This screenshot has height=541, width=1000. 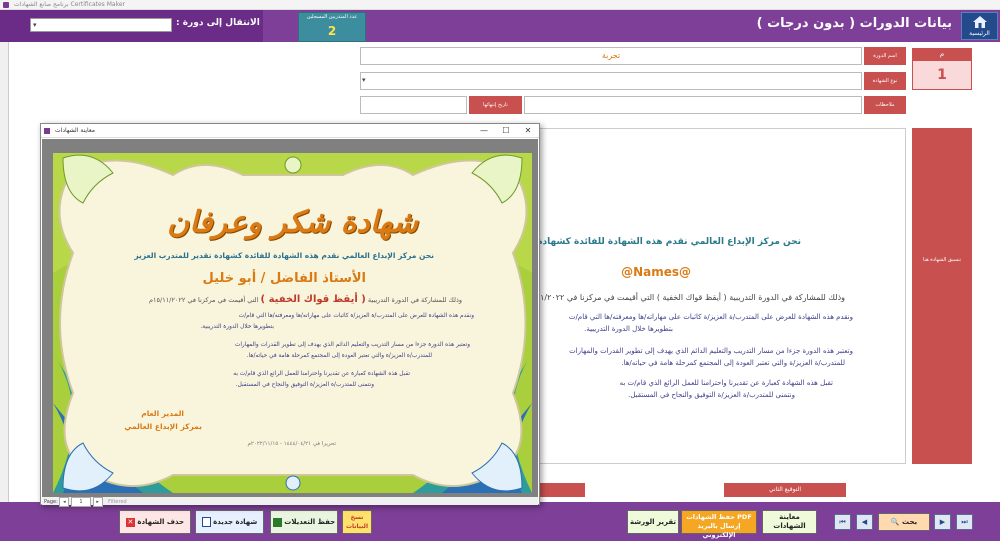 What do you see at coordinates (500, 5) in the screenshot?
I see `window-titlebar: برنامج صانع الشهادات Certificates Maker` at bounding box center [500, 5].